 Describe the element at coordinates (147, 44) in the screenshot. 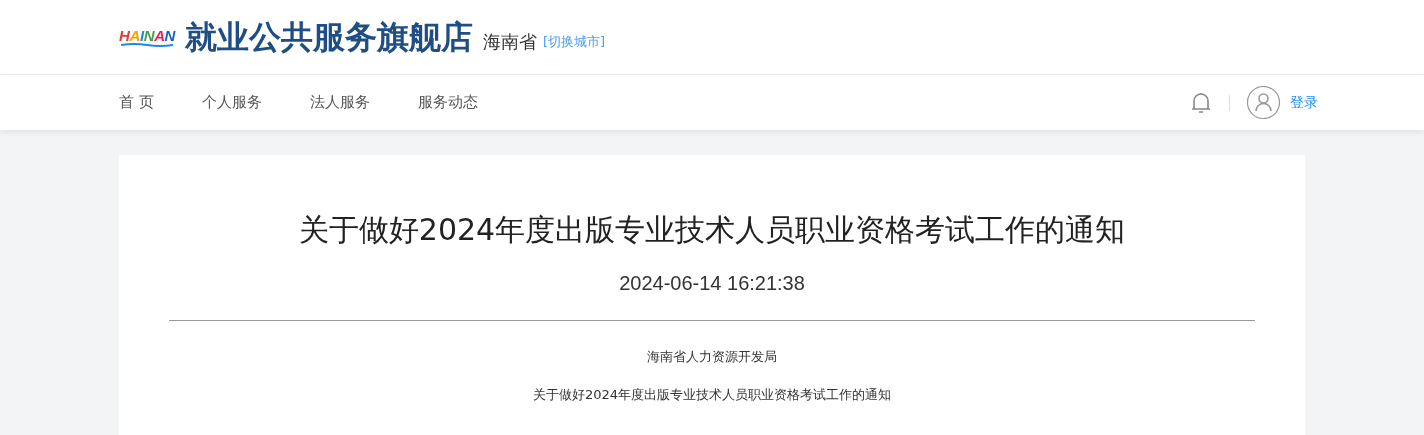

I see `wave-icon` at that location.